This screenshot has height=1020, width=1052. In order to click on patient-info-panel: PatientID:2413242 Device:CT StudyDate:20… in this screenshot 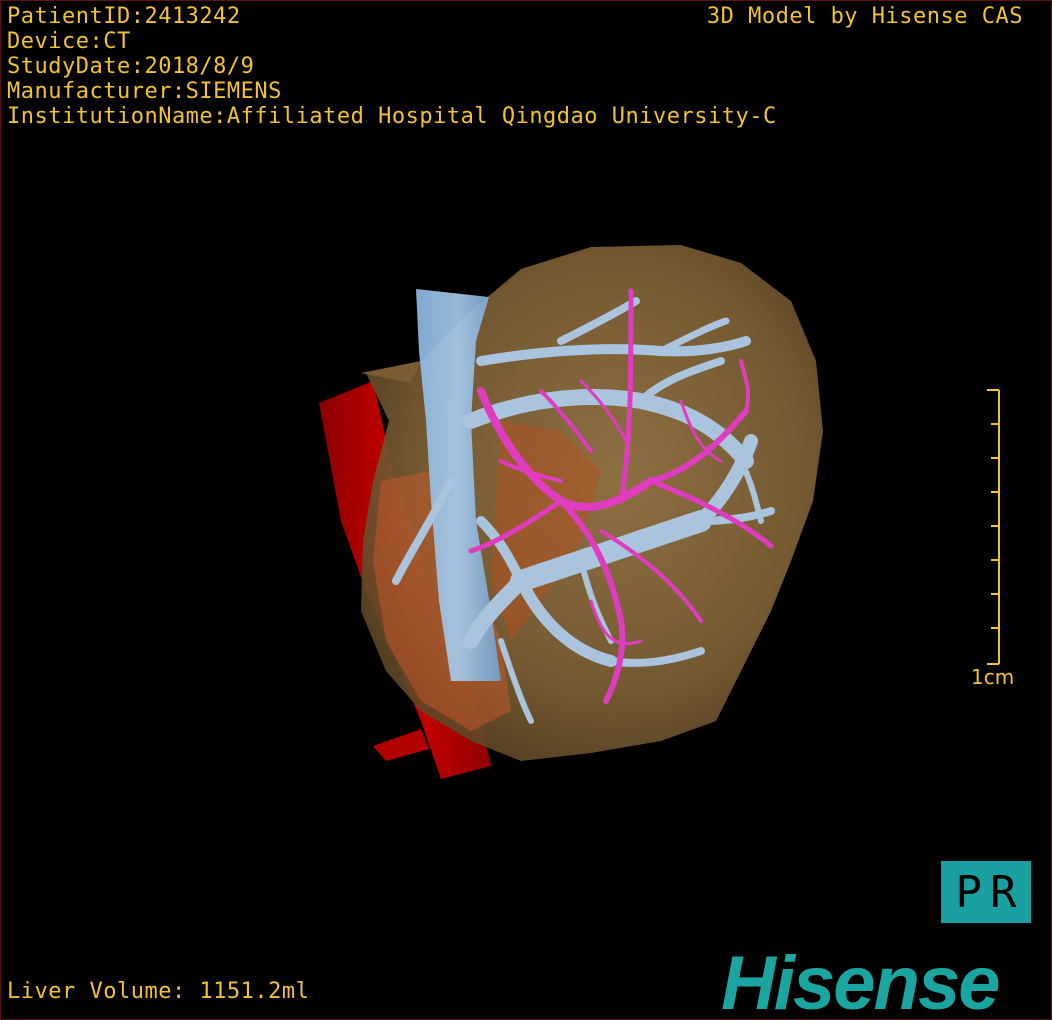, I will do `click(392, 66)`.